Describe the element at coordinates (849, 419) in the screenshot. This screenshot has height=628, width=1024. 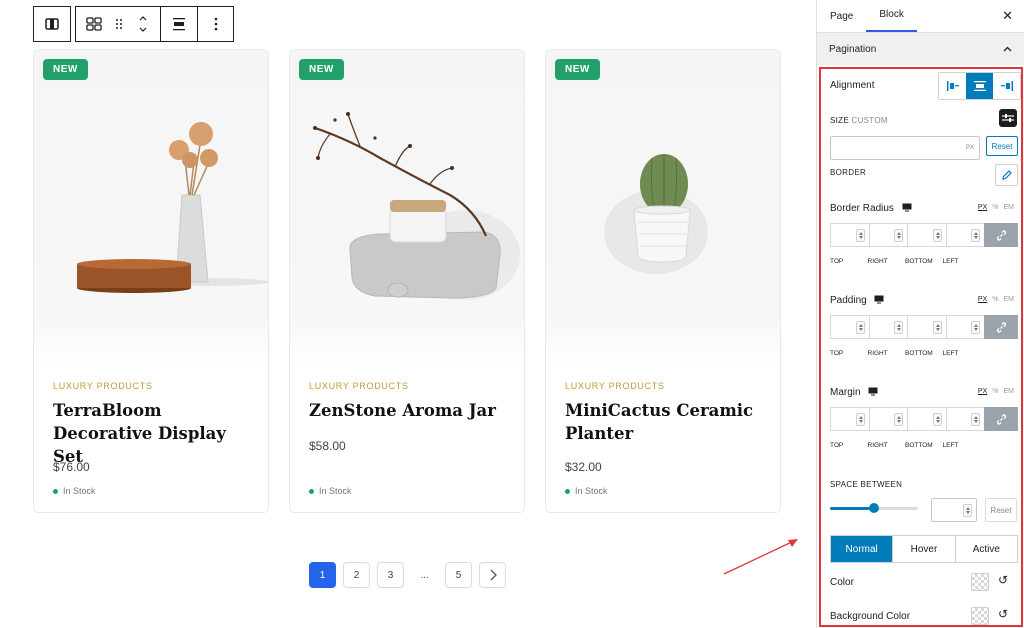
I see `margin-top-input` at that location.